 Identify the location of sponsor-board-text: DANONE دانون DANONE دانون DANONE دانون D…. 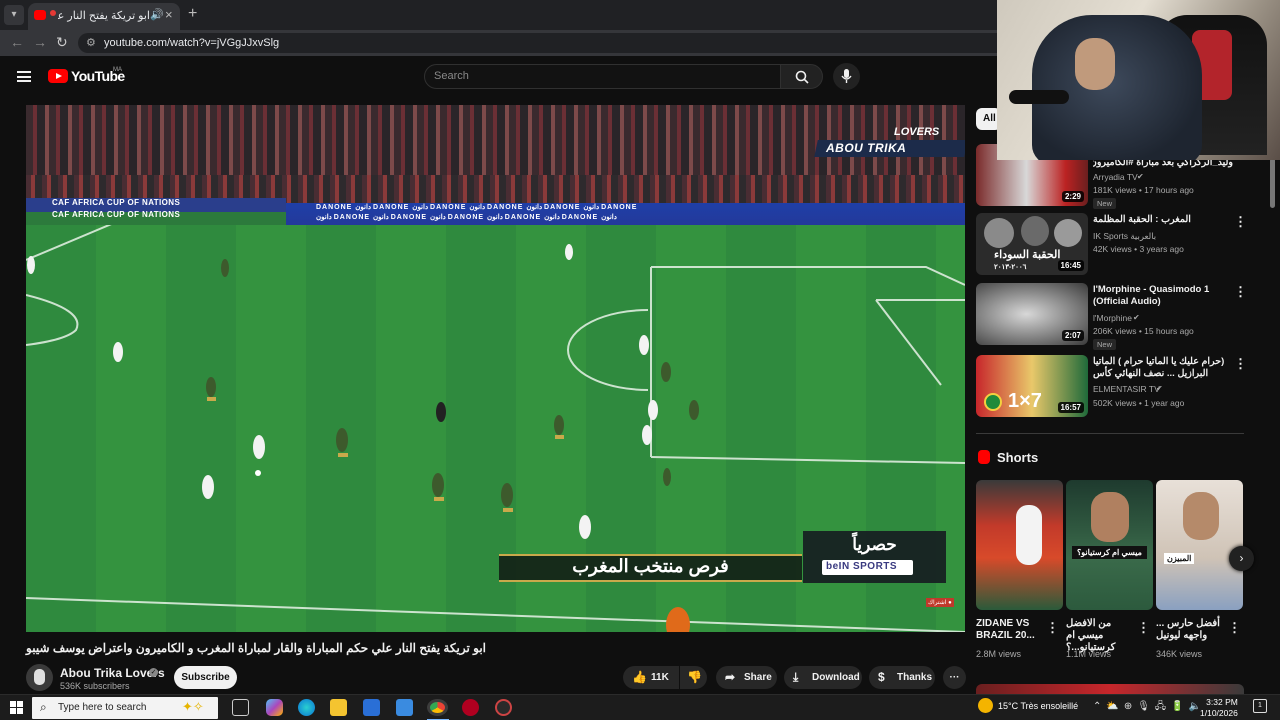
(477, 207).